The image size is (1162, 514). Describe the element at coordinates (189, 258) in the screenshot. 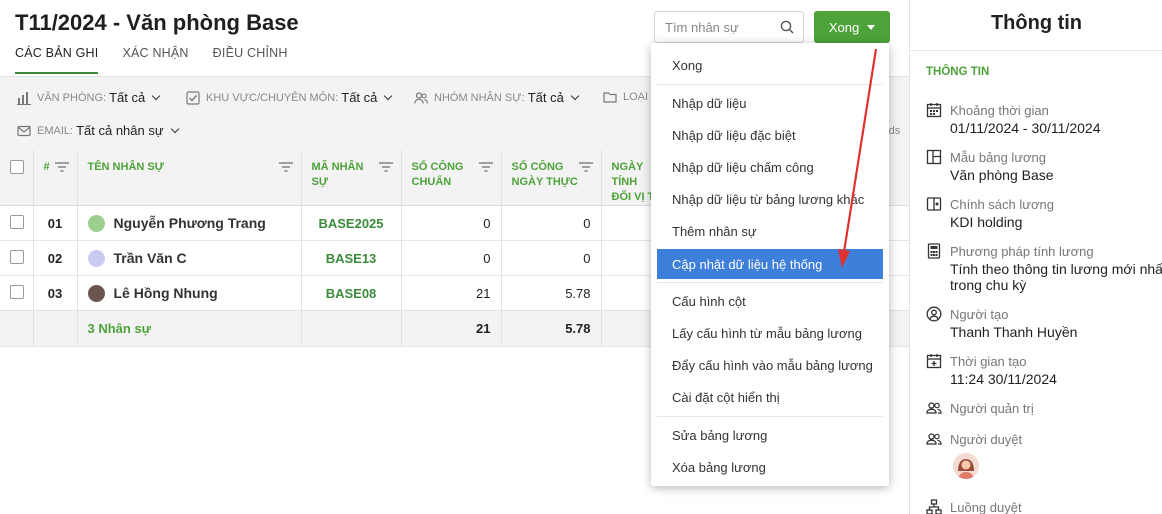

I see `row-name-cell: Trần Văn C` at that location.